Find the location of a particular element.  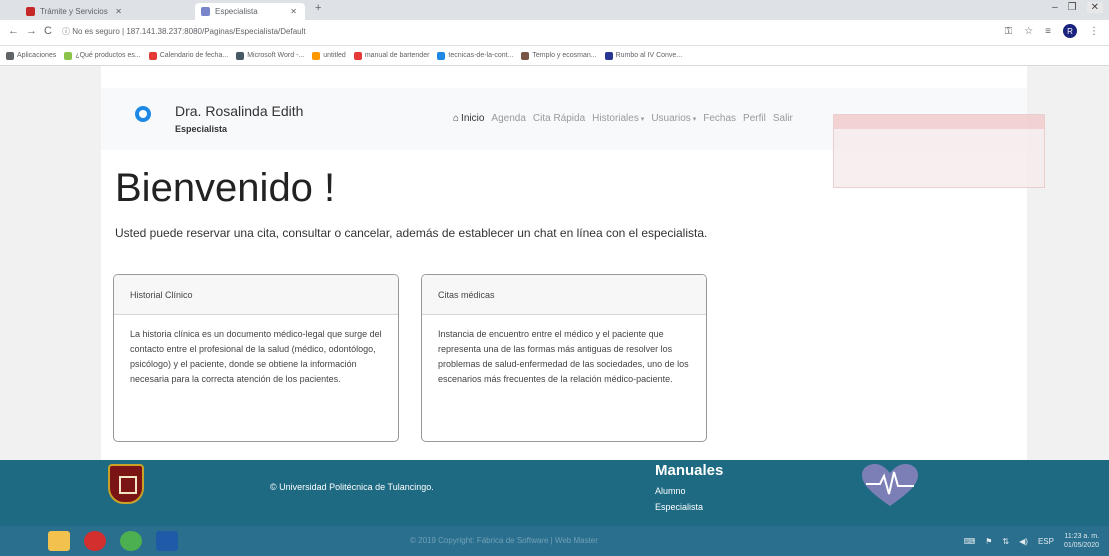

profile-avatar: R is located at coordinates (1070, 31).